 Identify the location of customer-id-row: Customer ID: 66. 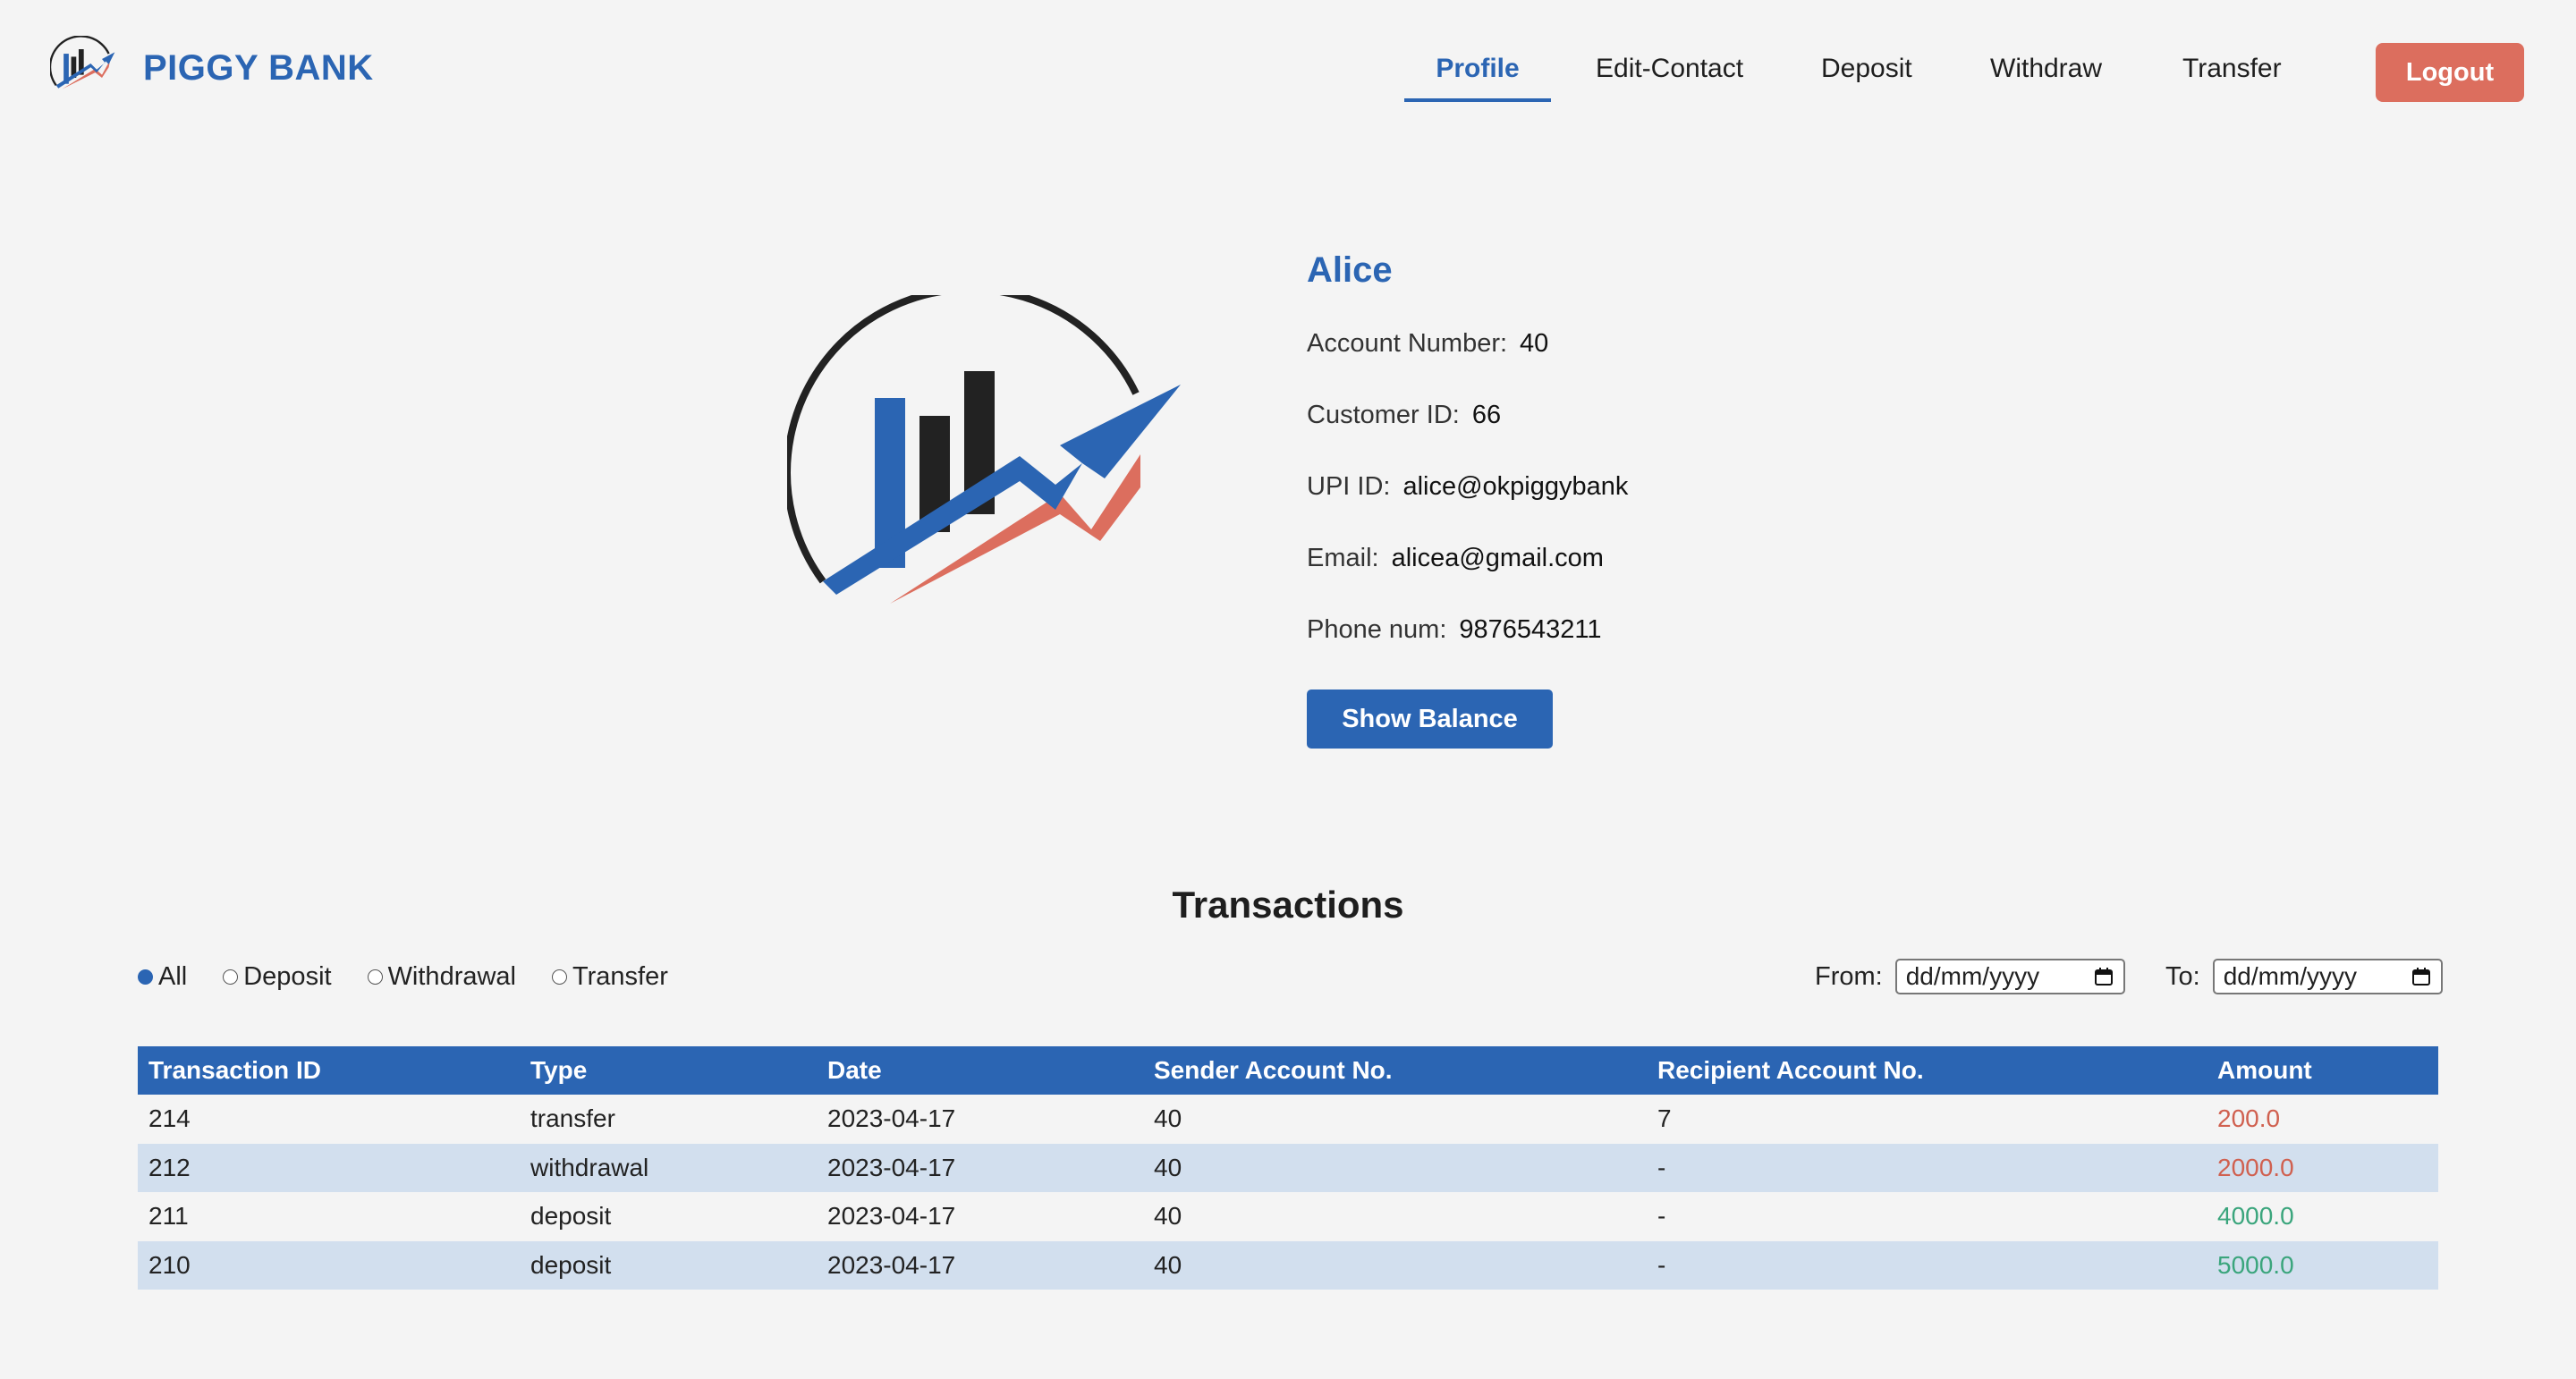
(1404, 415).